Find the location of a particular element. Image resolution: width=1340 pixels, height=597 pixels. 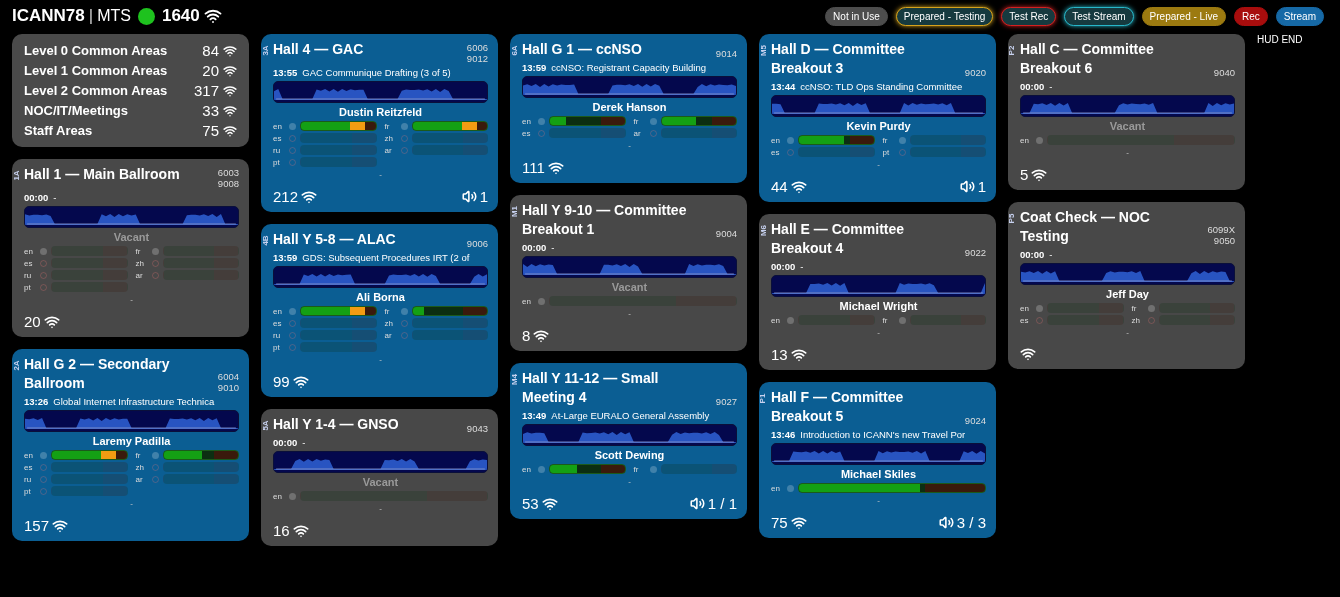

room-id: 9027 is located at coordinates (726, 401).